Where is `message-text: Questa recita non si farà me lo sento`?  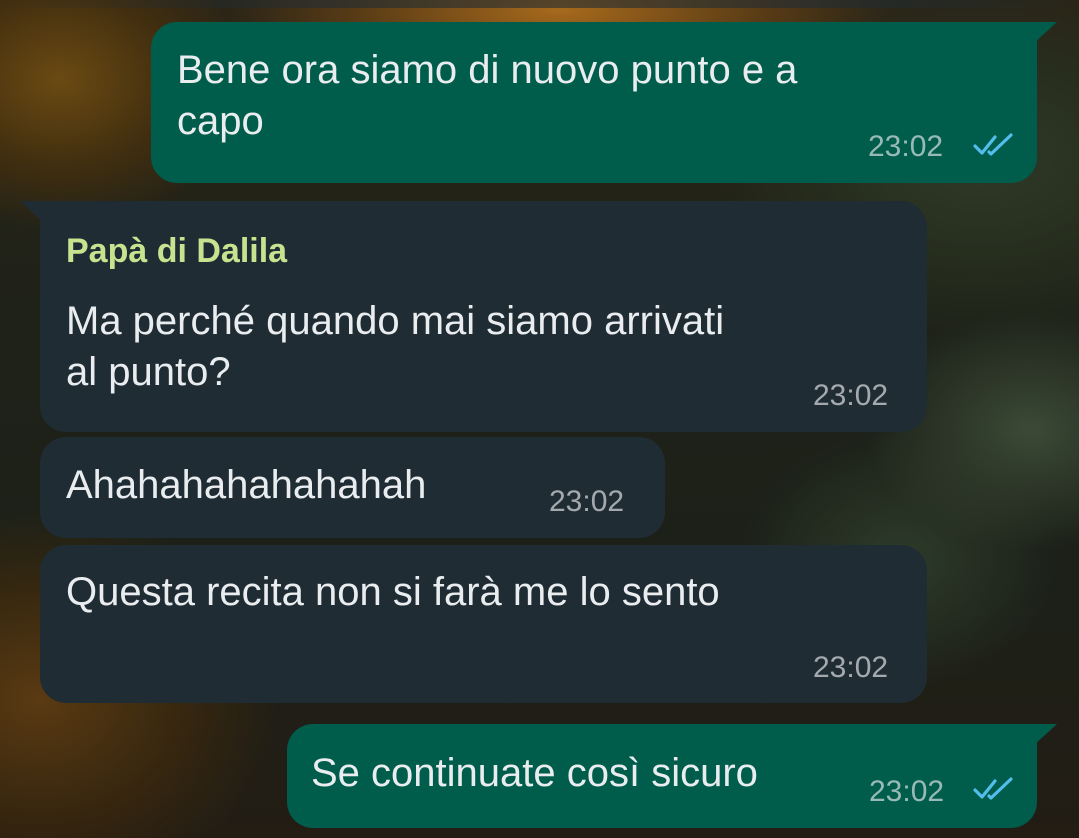
message-text: Questa recita non si farà me lo sento is located at coordinates (393, 592).